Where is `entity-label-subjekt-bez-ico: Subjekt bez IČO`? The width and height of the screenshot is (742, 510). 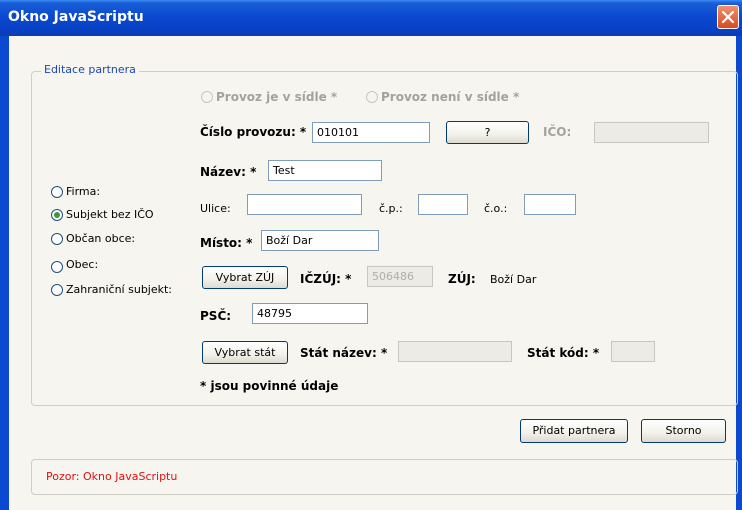
entity-label-subjekt-bez-ico: Subjekt bez IČO is located at coordinates (110, 214).